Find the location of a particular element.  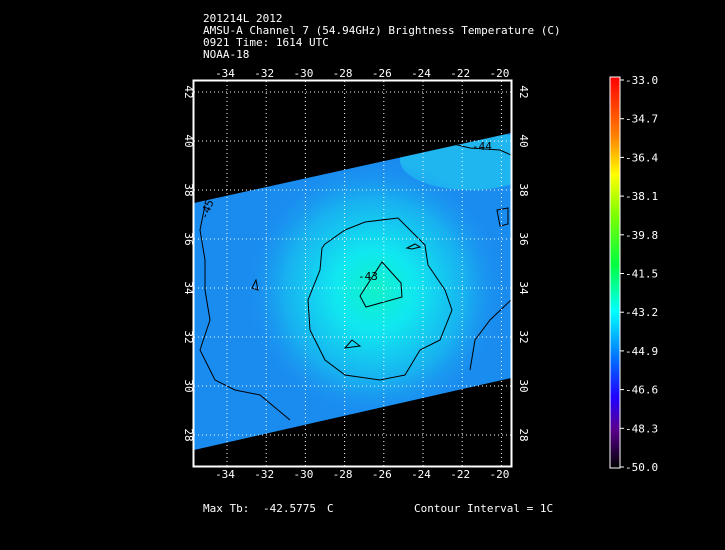

max-tb-value: -42.5775 is located at coordinates (289, 508).